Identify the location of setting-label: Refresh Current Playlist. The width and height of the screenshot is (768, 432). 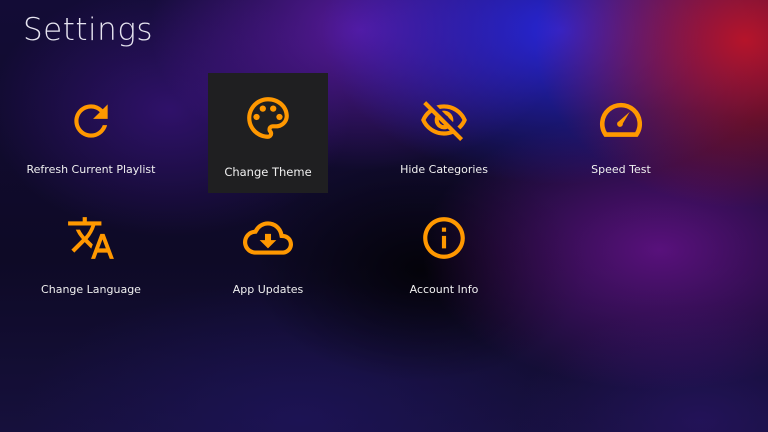
(91, 169).